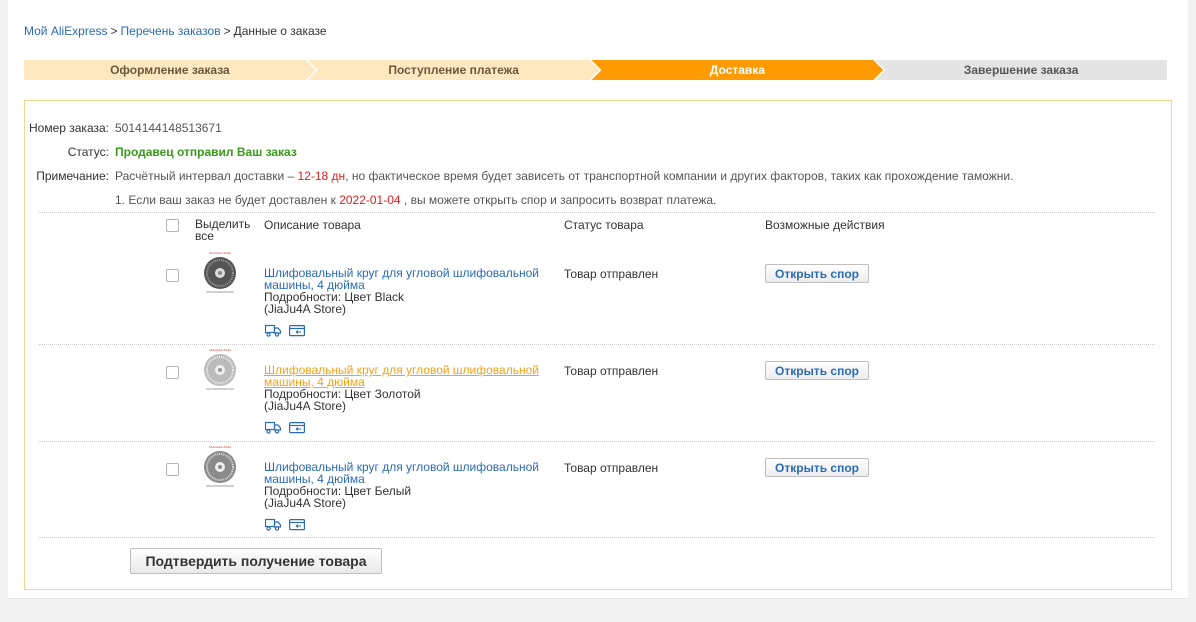 The height and width of the screenshot is (622, 1196). Describe the element at coordinates (88, 152) in the screenshot. I see `order-status-label: Статус:` at that location.